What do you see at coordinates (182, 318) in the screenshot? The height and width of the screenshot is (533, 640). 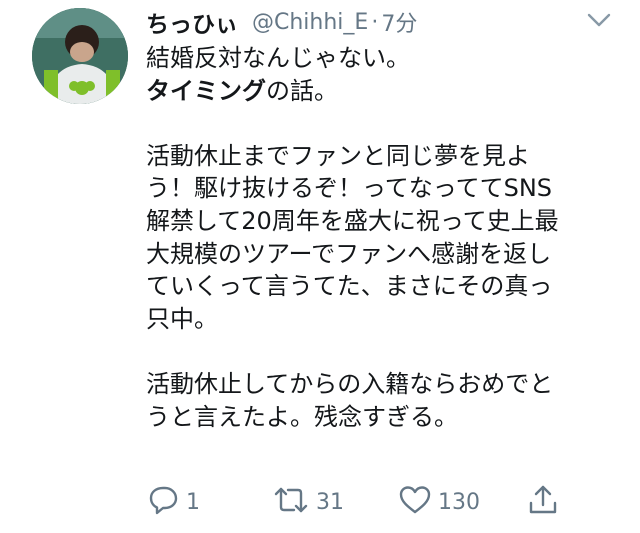 I see `tweet-line: 只中。` at bounding box center [182, 318].